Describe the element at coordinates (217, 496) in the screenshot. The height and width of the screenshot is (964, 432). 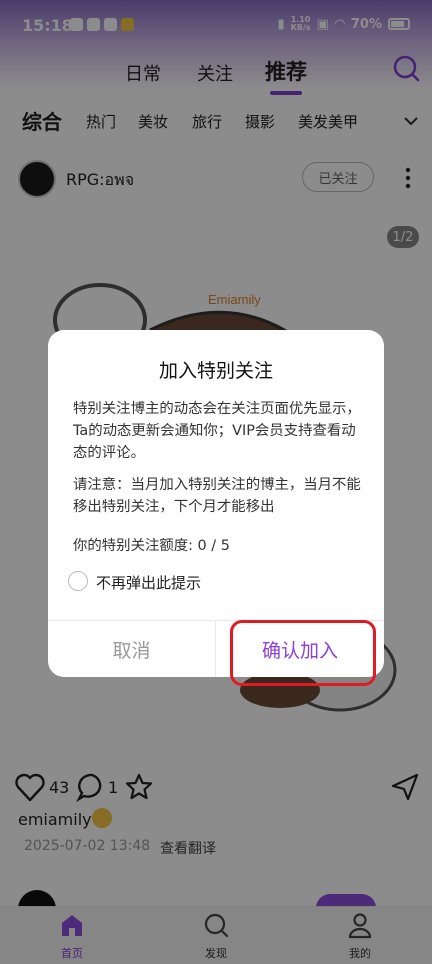
I see `dialog-notice: 请注意：当月加入特别关注的博主，当月不能移出特别关注，下个月才能移出` at that location.